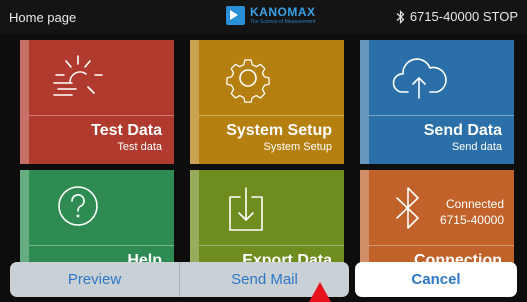  What do you see at coordinates (297, 147) in the screenshot?
I see `tile-sublabel: System Setup` at bounding box center [297, 147].